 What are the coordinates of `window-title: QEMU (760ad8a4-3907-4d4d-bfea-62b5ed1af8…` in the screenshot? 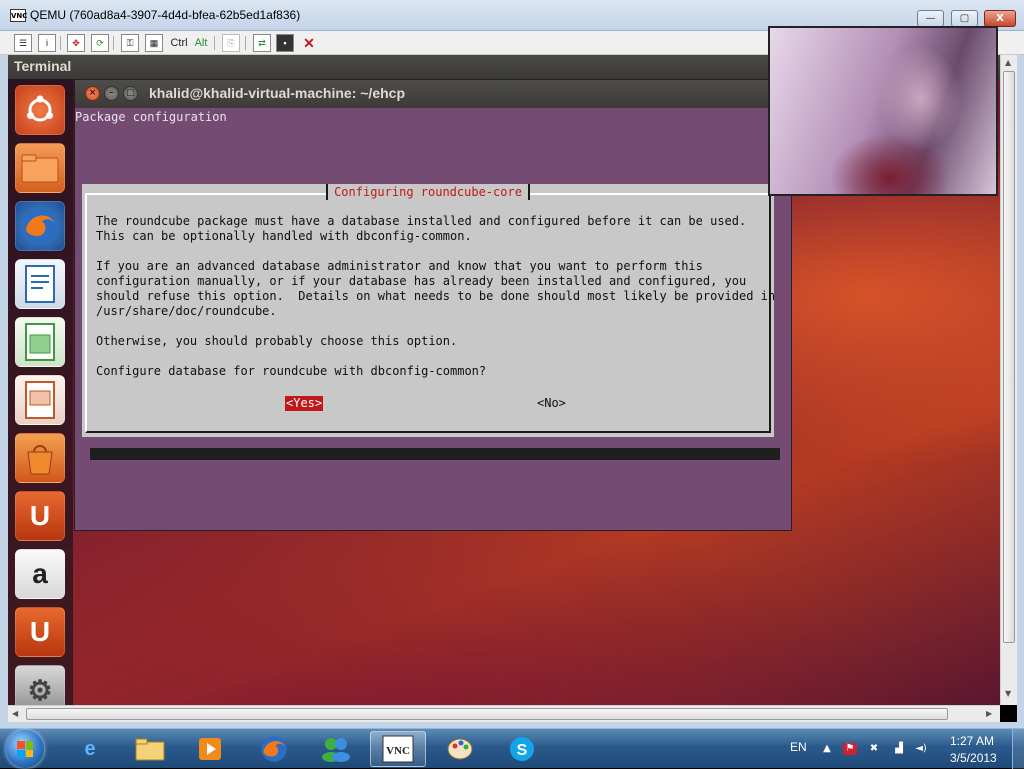 It's located at (165, 15).